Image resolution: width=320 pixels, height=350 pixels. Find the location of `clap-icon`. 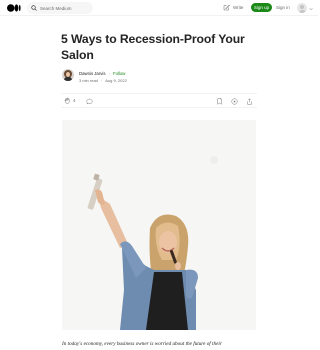

clap-icon is located at coordinates (67, 100).